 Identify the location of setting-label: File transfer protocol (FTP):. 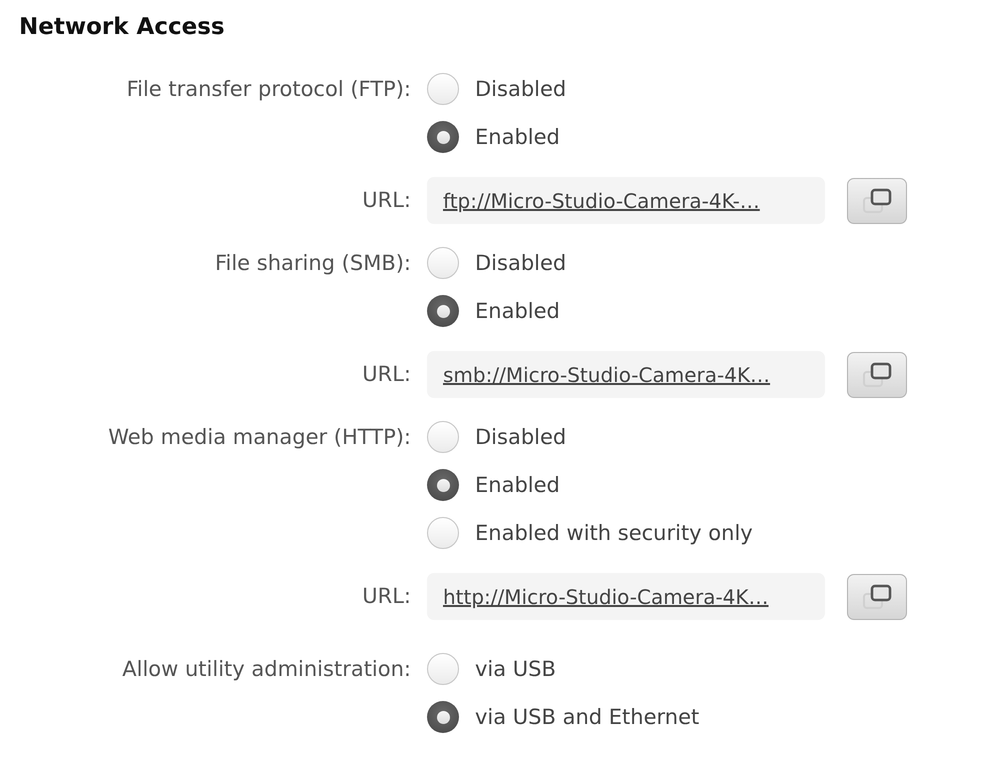
(268, 89).